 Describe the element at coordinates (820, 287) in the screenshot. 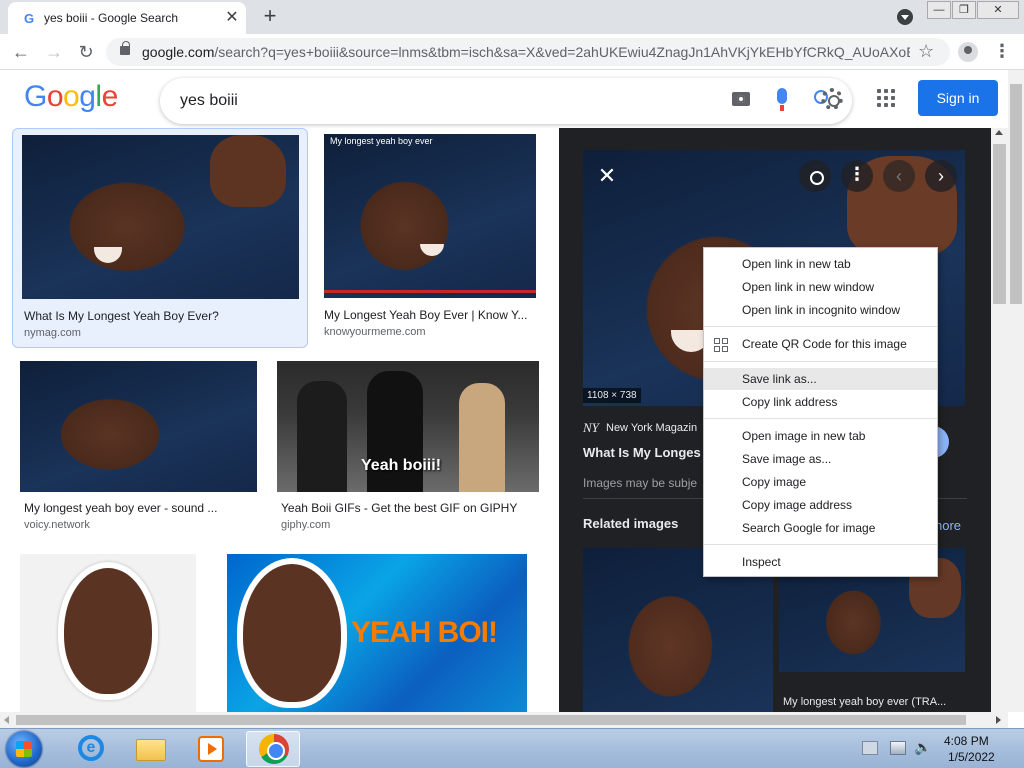

I see `menu-item-open-link-new-window: Open link in new window` at that location.